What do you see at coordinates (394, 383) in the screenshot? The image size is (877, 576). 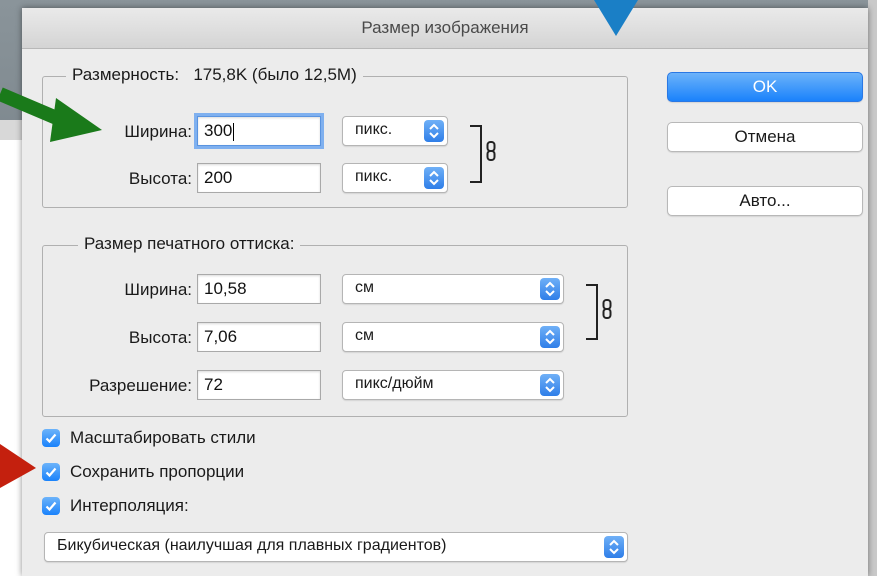 I see `resolution-unit: пикс/дюйм` at bounding box center [394, 383].